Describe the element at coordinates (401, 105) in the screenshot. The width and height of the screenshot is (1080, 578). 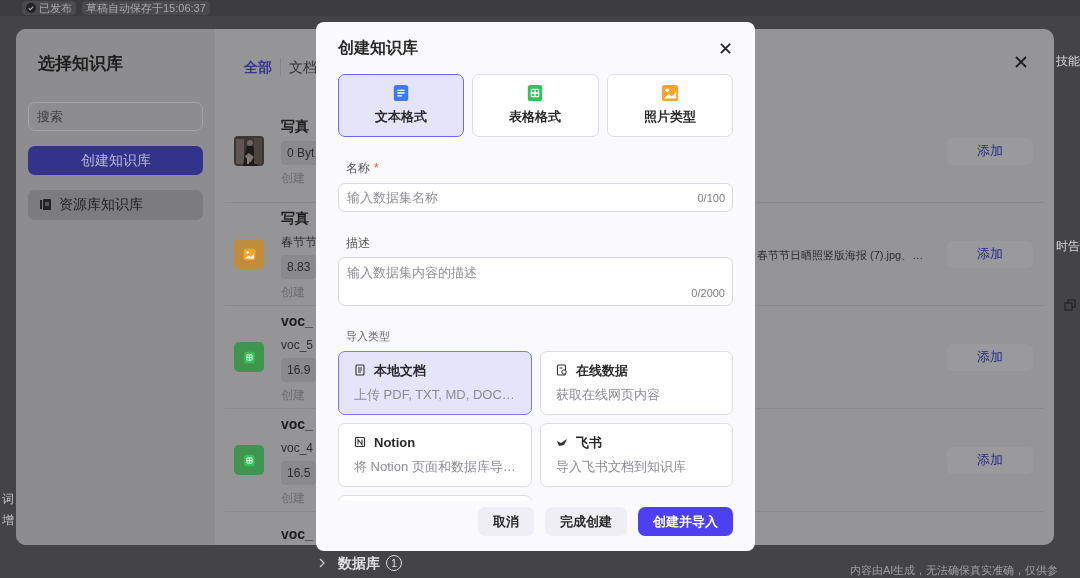
I see `format-option: 文本格式` at that location.